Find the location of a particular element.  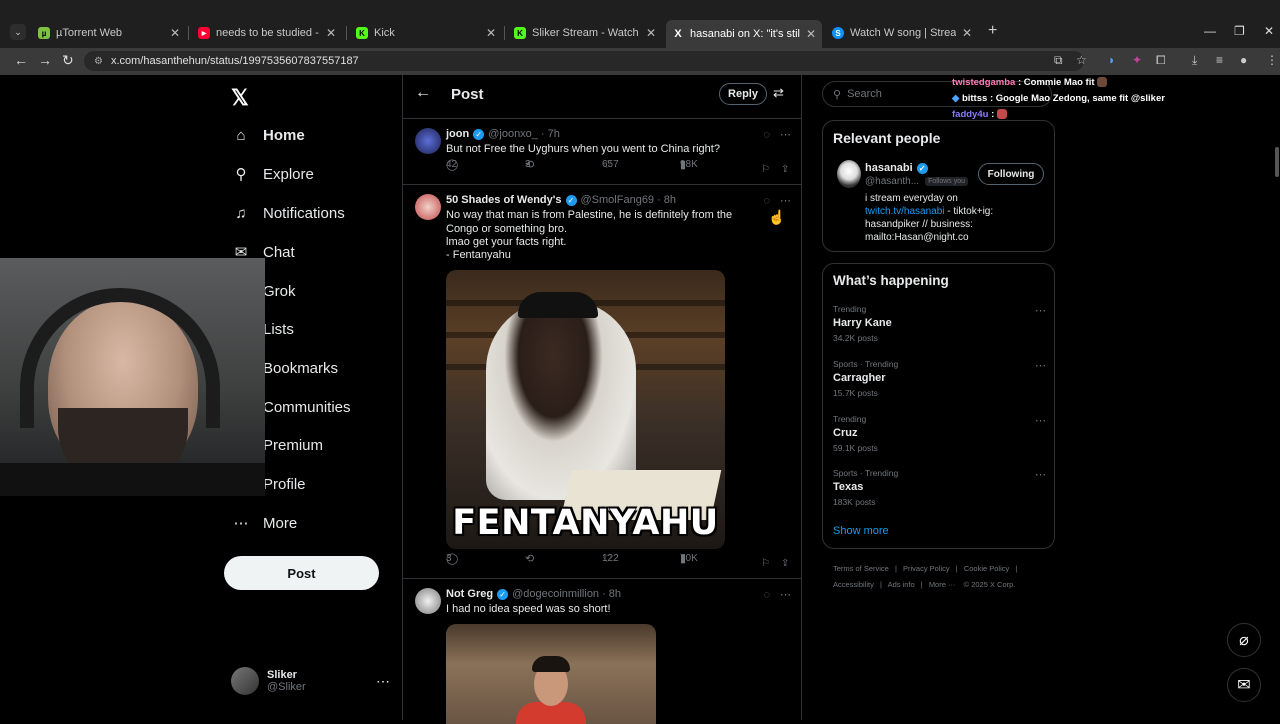

media-controls-icon: ≡ is located at coordinates (1219, 60).